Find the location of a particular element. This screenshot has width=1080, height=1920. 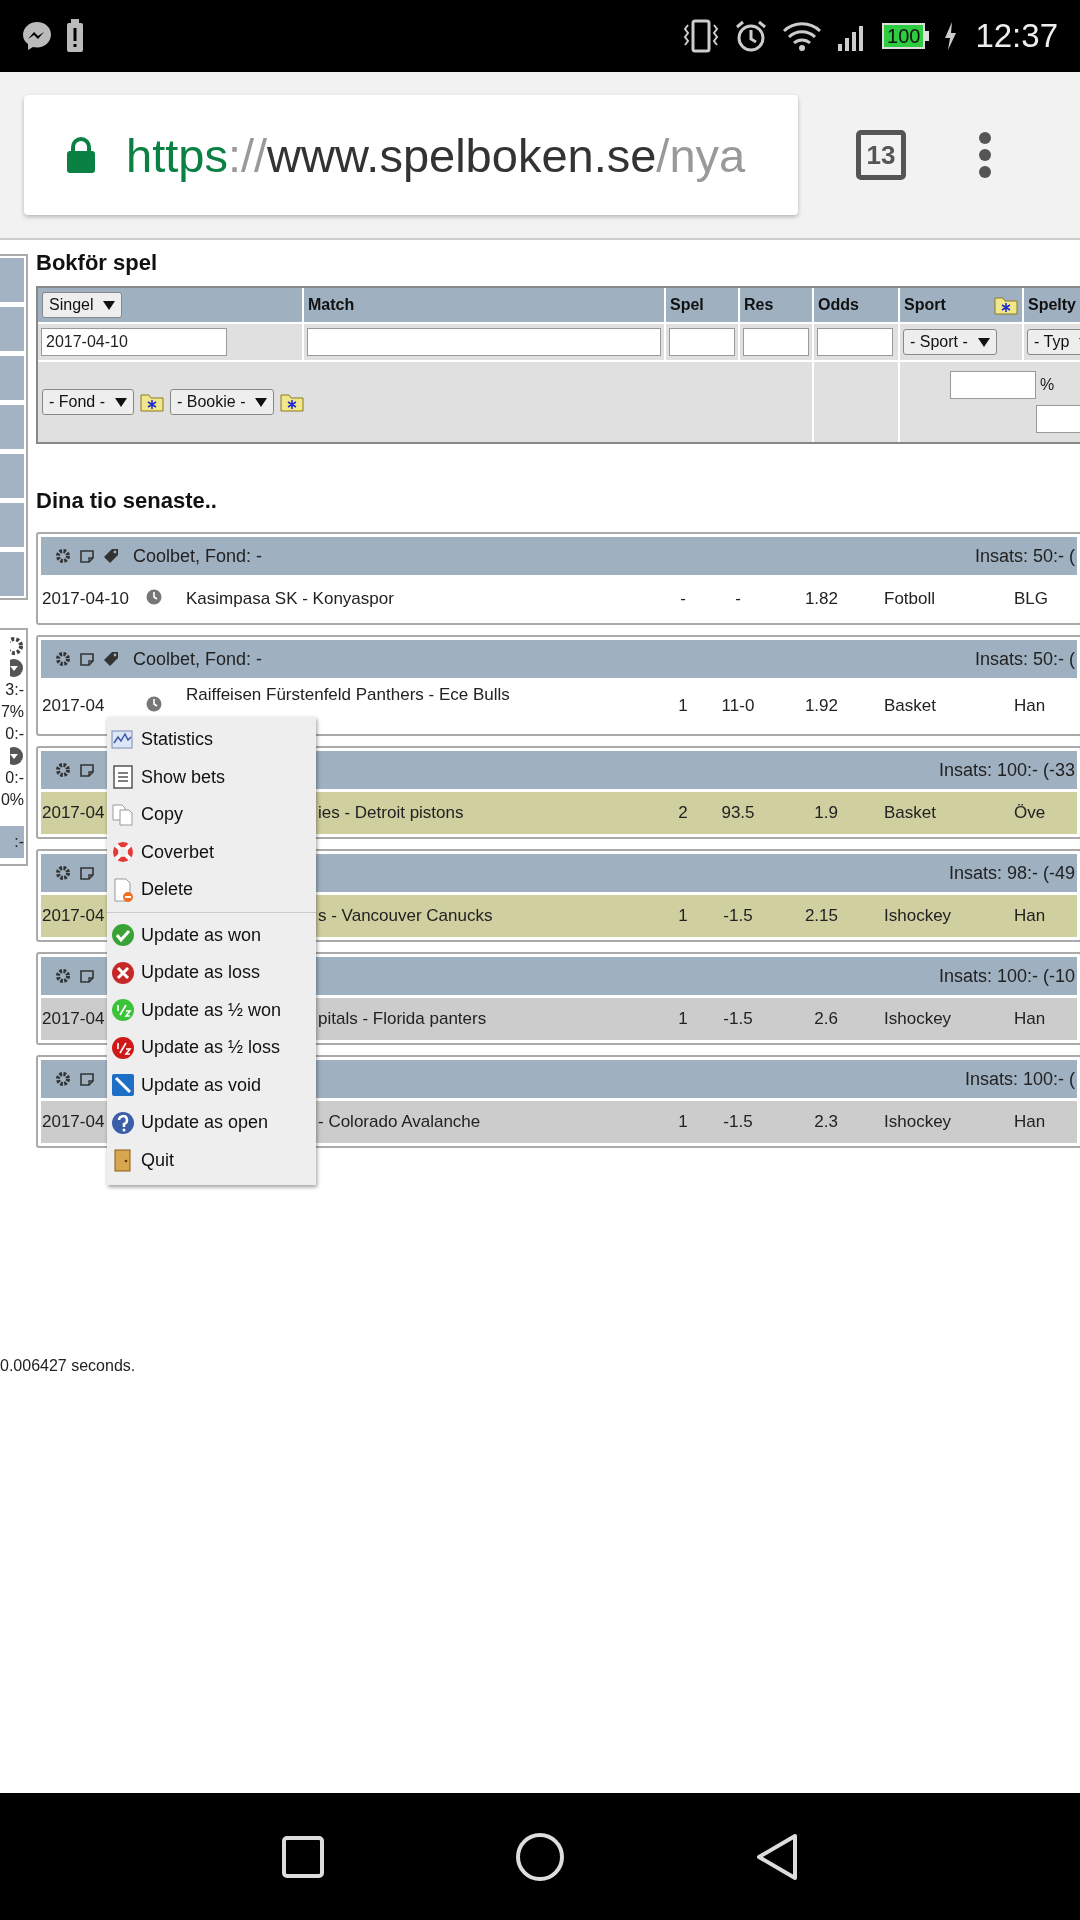

side-value: :- is located at coordinates (12, 842).